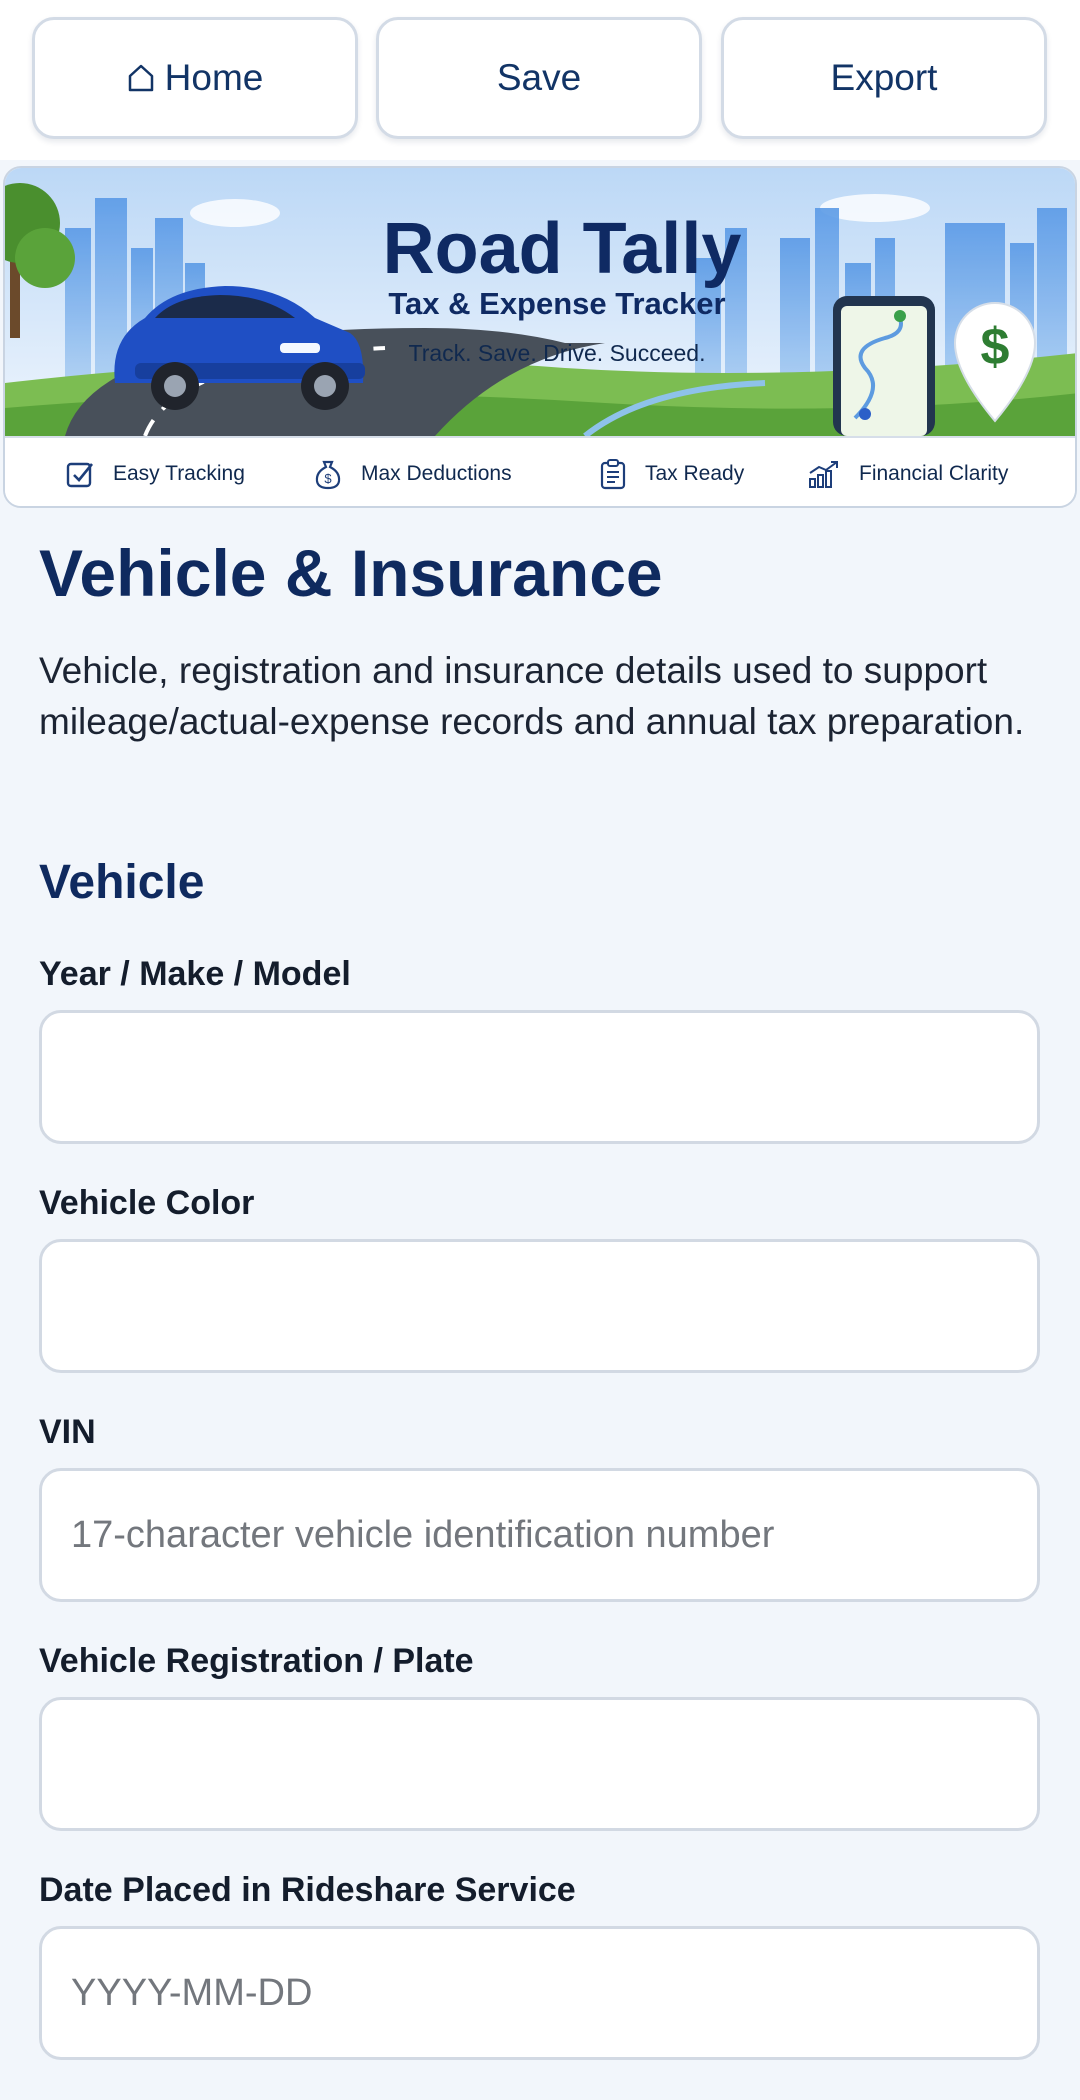  I want to click on home-button: Home, so click(195, 78).